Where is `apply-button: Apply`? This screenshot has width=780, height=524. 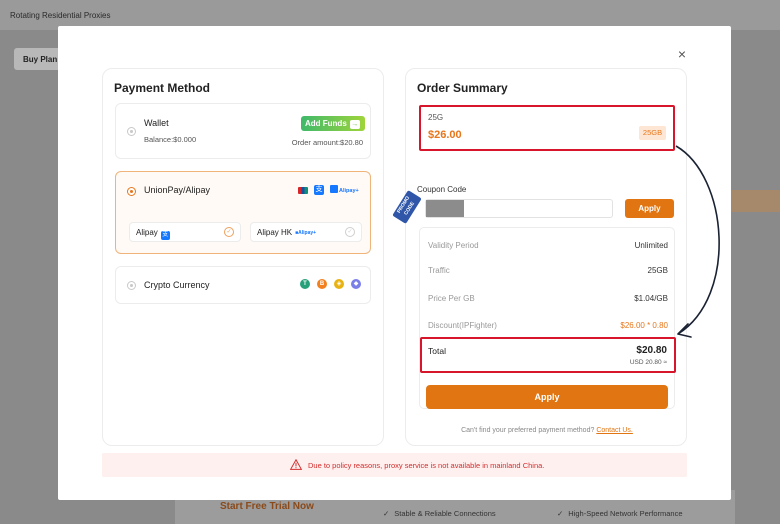
apply-button: Apply is located at coordinates (547, 397).